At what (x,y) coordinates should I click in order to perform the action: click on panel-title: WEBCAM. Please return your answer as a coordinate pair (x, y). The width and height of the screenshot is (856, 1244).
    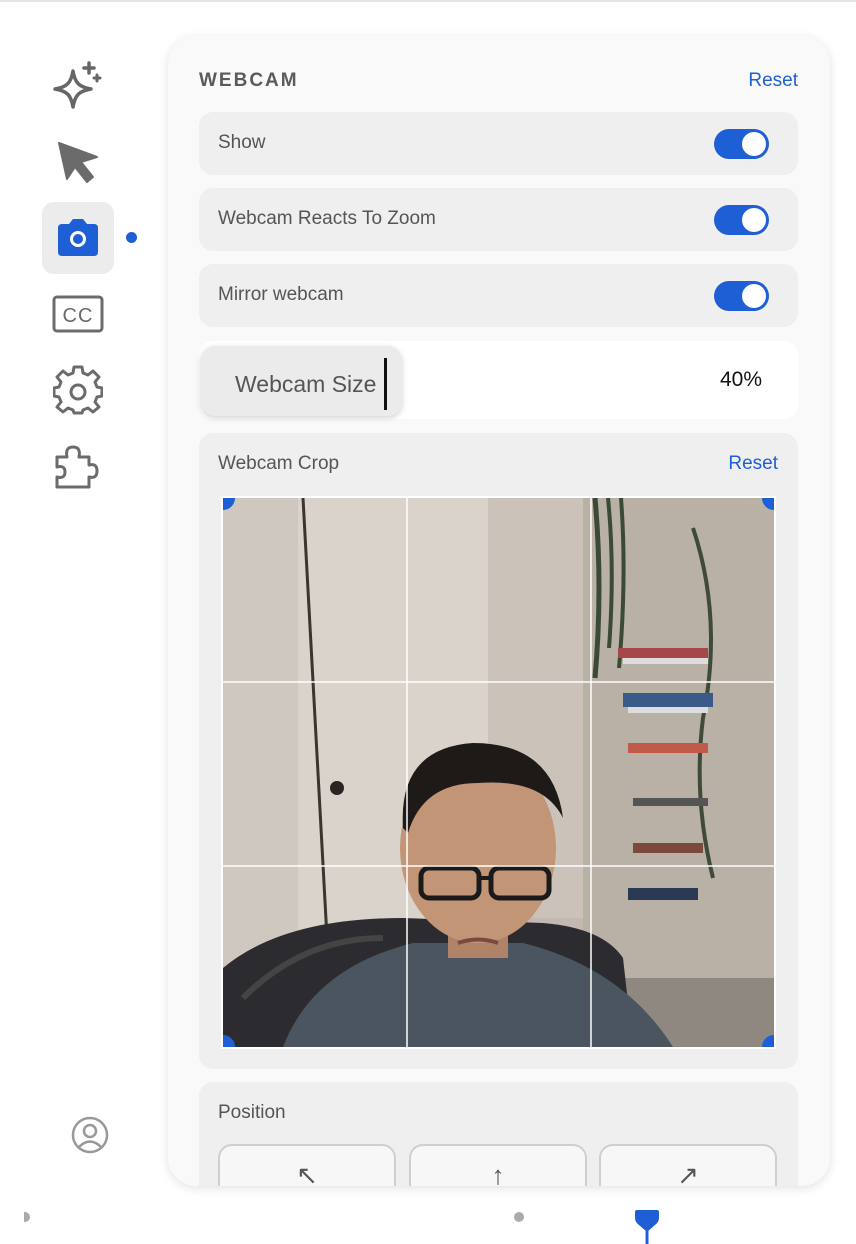
    Looking at the image, I should click on (249, 80).